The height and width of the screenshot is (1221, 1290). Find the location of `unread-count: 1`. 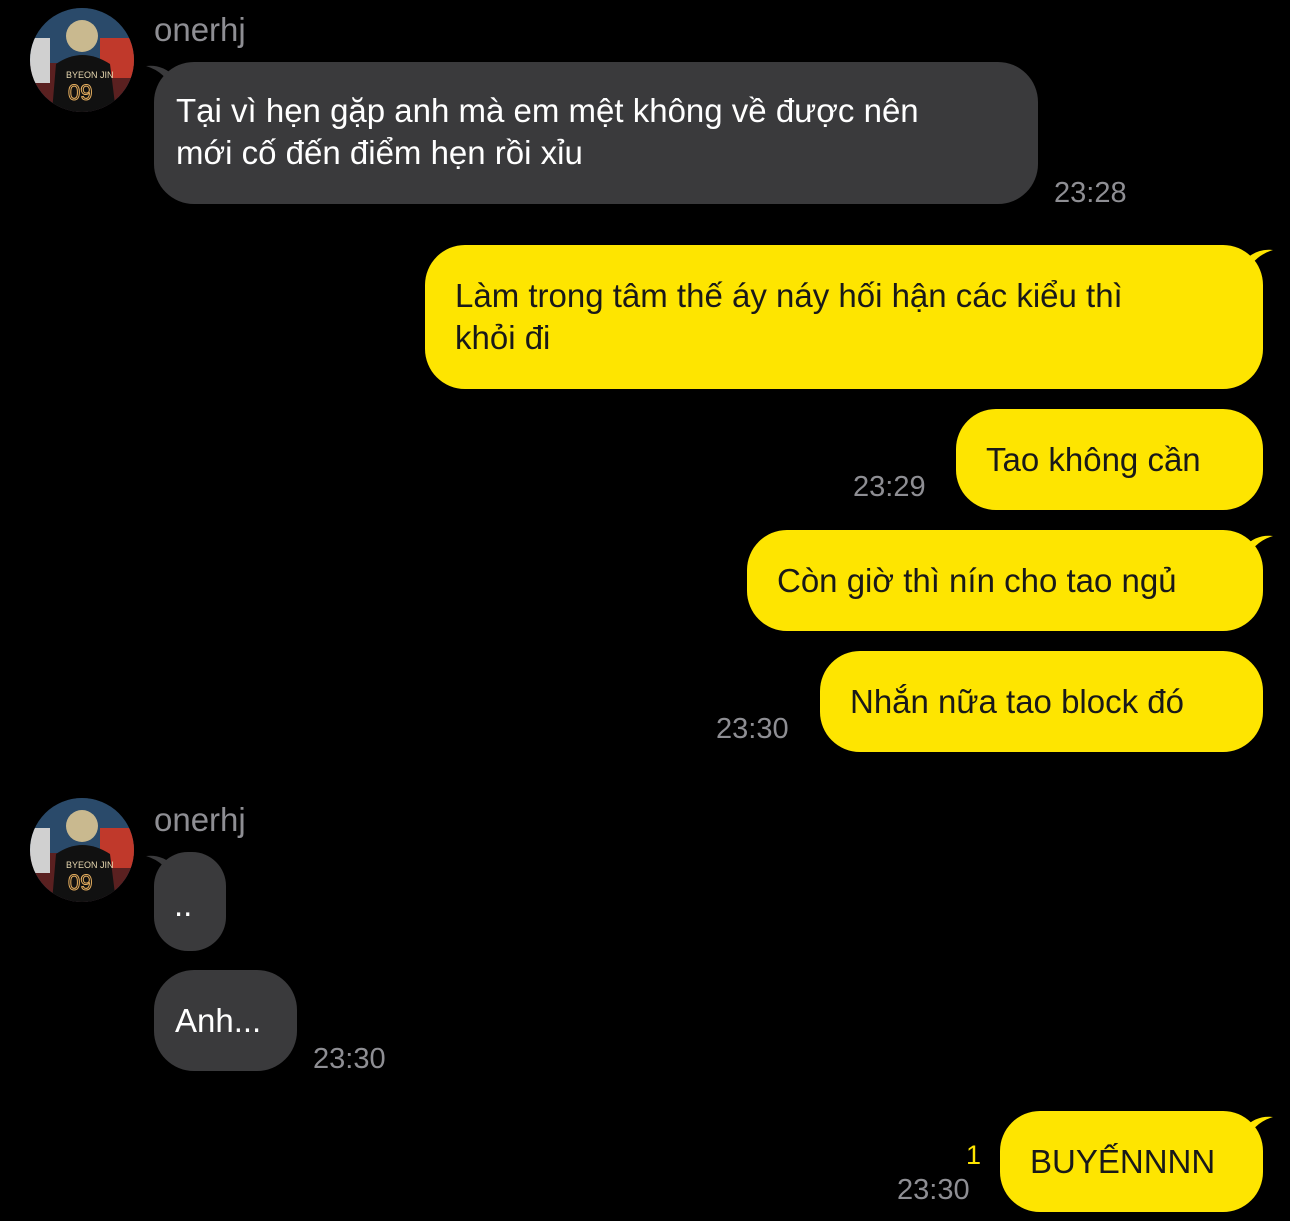

unread-count: 1 is located at coordinates (974, 1155).